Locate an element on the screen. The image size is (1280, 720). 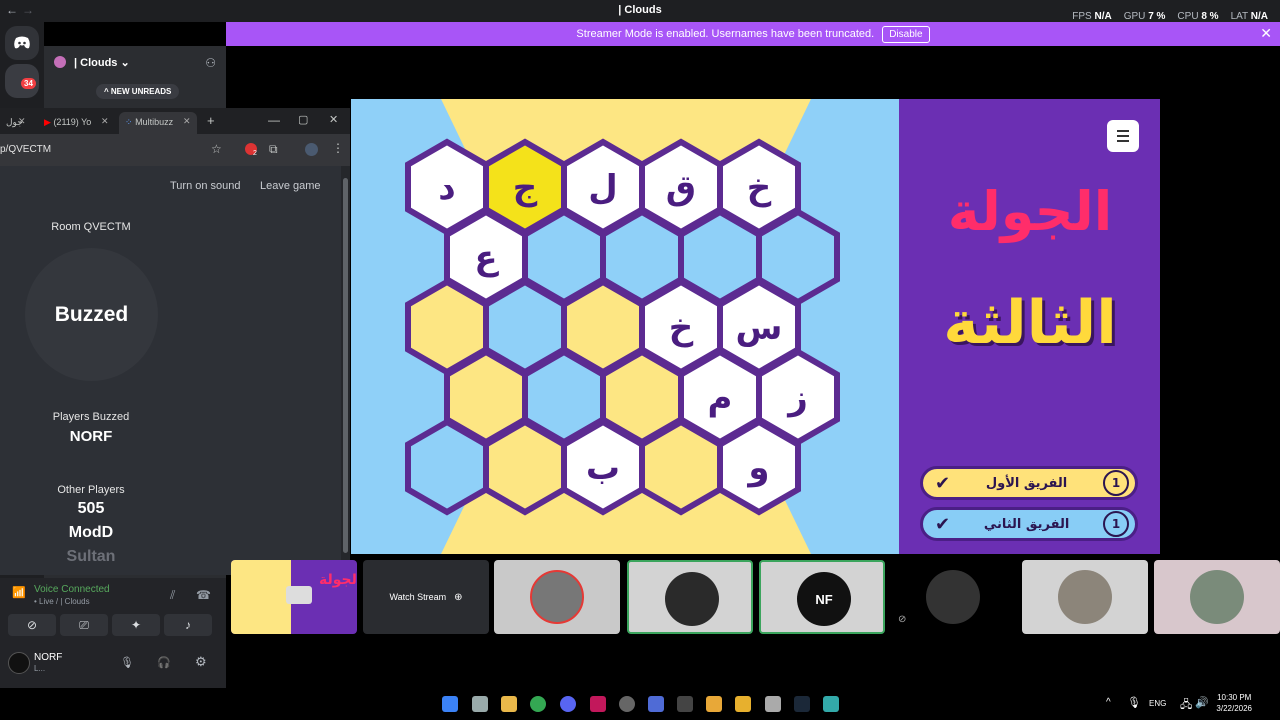
hex-letter: و is located at coordinates (757, 468).